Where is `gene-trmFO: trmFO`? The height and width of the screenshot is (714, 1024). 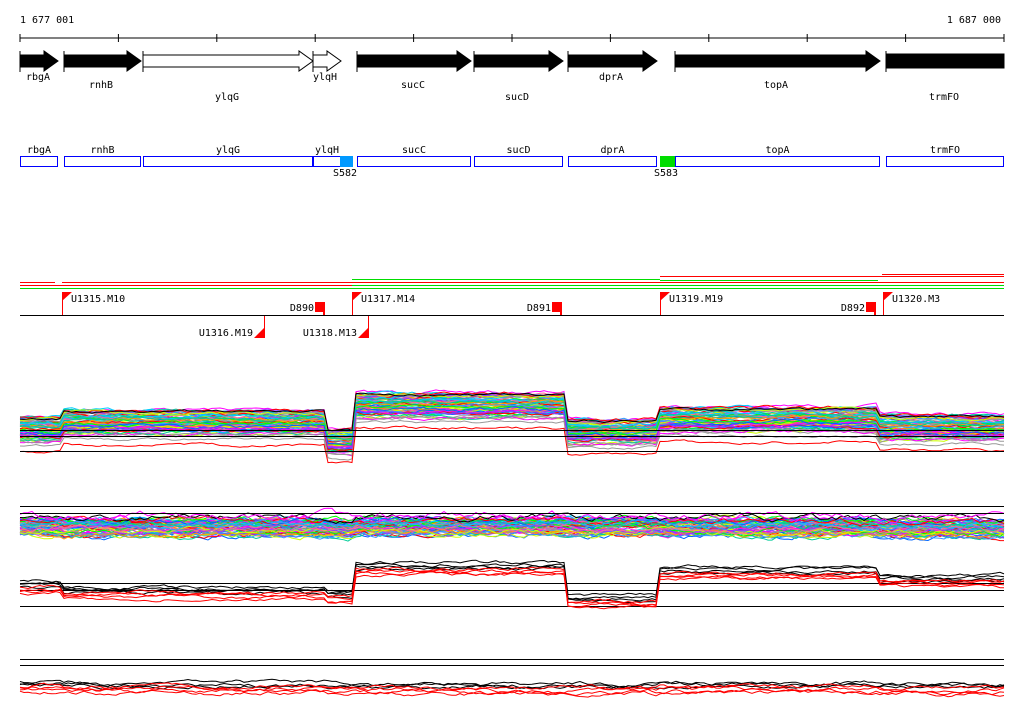
gene-trmFO: trmFO is located at coordinates (945, 77).